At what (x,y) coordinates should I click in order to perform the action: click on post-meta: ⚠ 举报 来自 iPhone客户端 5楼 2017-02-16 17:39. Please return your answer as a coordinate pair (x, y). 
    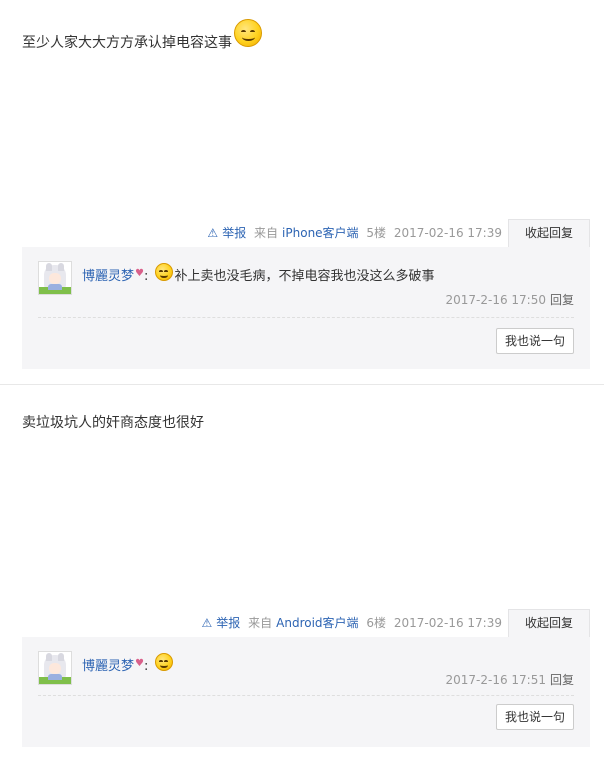
    Looking at the image, I should click on (354, 233).